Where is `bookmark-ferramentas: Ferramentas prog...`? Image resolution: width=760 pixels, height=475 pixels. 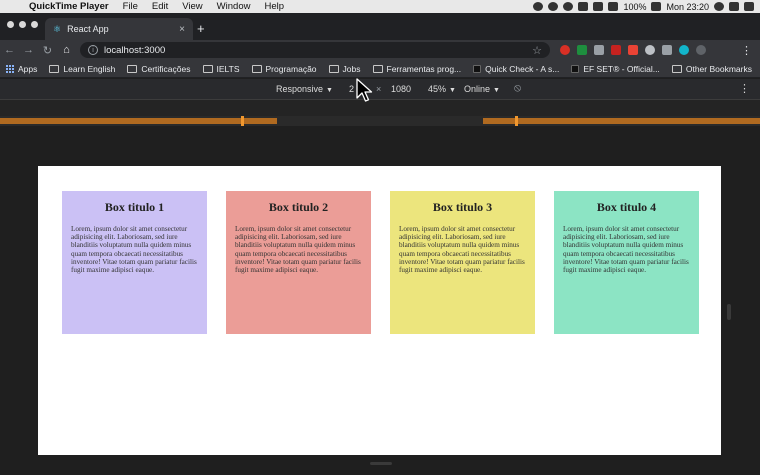
bookmark-ferramentas: Ferramentas prog... is located at coordinates (417, 68).